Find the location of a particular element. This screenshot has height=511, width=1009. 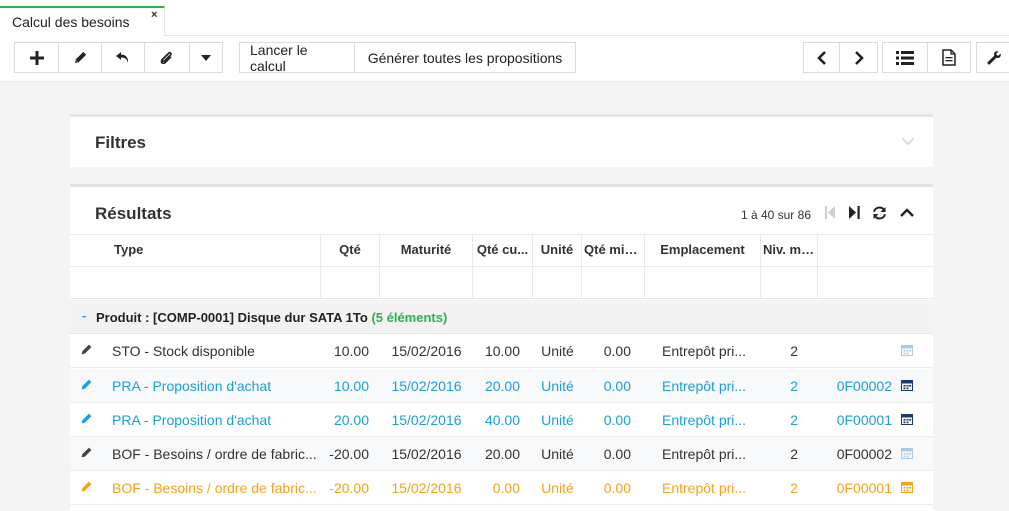

filters-panel: Filtres is located at coordinates (501, 140).